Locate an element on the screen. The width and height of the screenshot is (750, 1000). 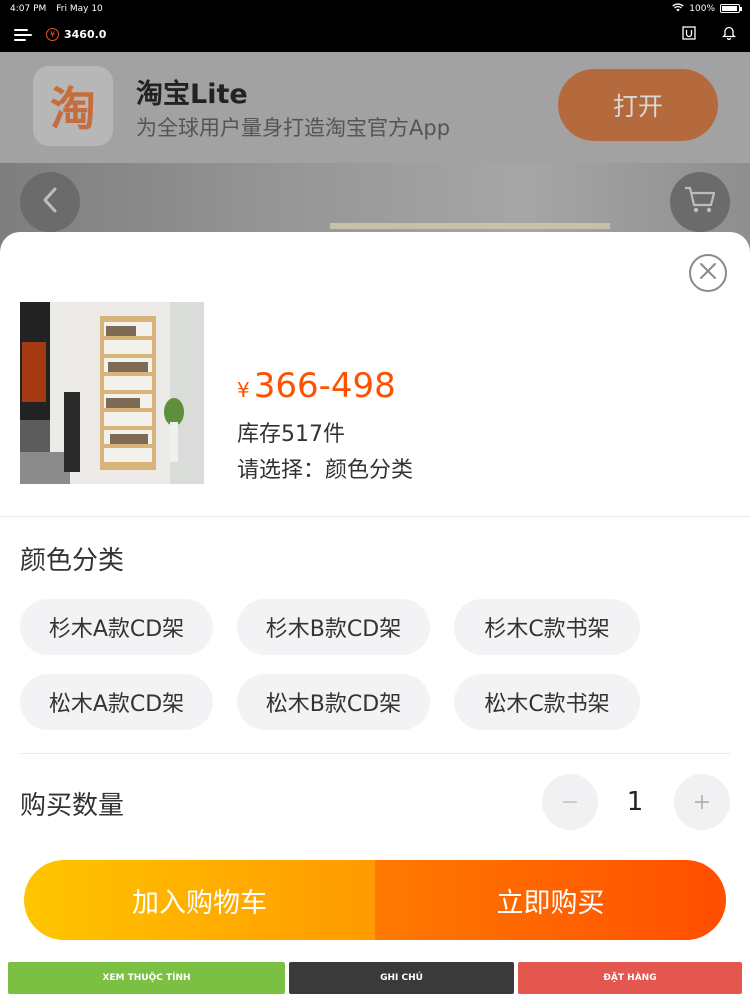
status-time: 4:07 PM is located at coordinates (28, 8).